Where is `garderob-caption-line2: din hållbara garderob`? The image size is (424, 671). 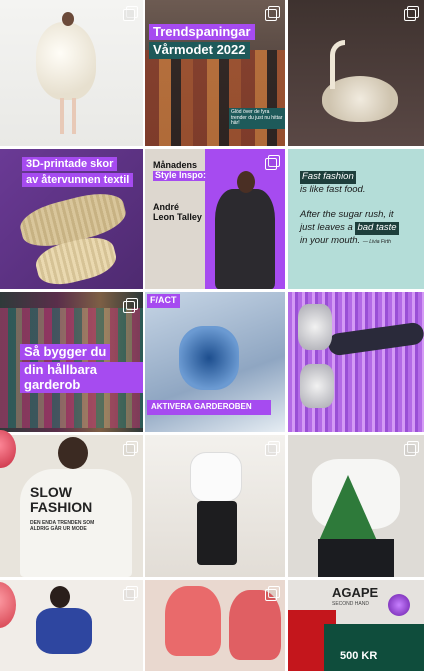 garderob-caption-line2: din hållbara garderob is located at coordinates (81, 377).